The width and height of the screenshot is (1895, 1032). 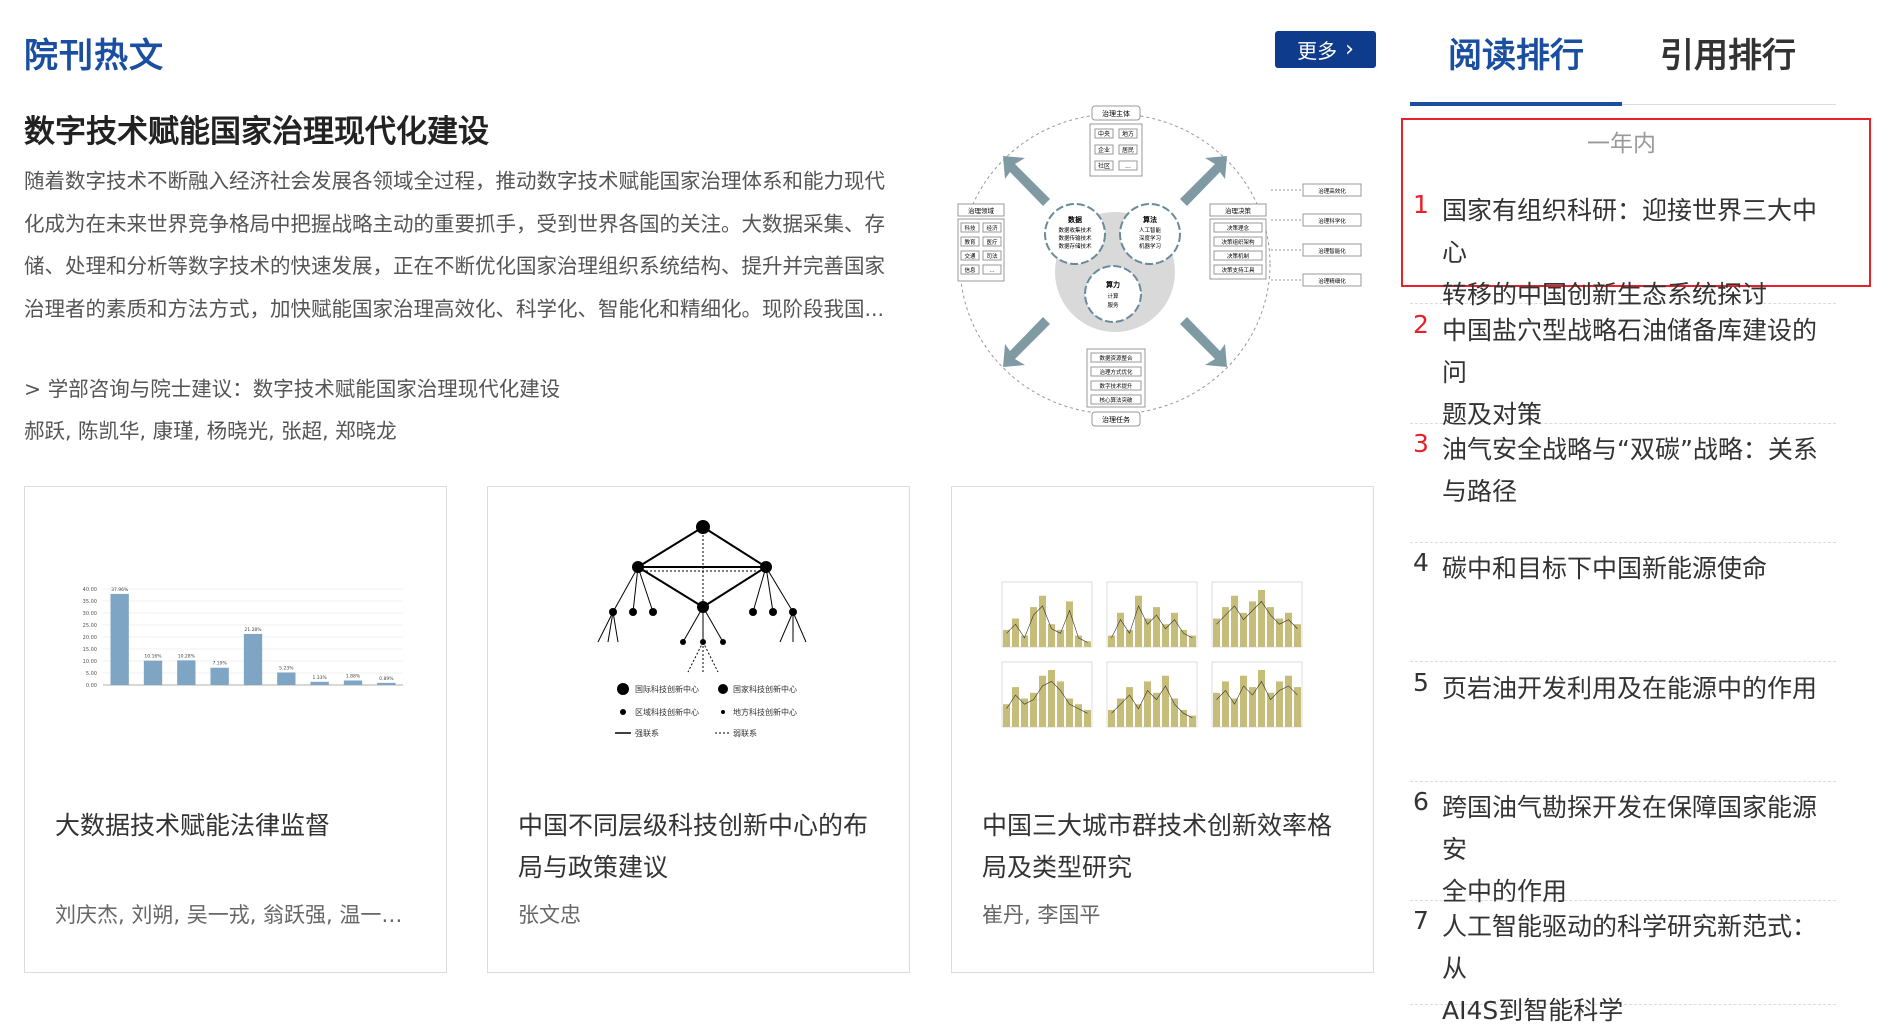 What do you see at coordinates (320, 678) in the screenshot?
I see `bar-value-label: 1.33%` at bounding box center [320, 678].